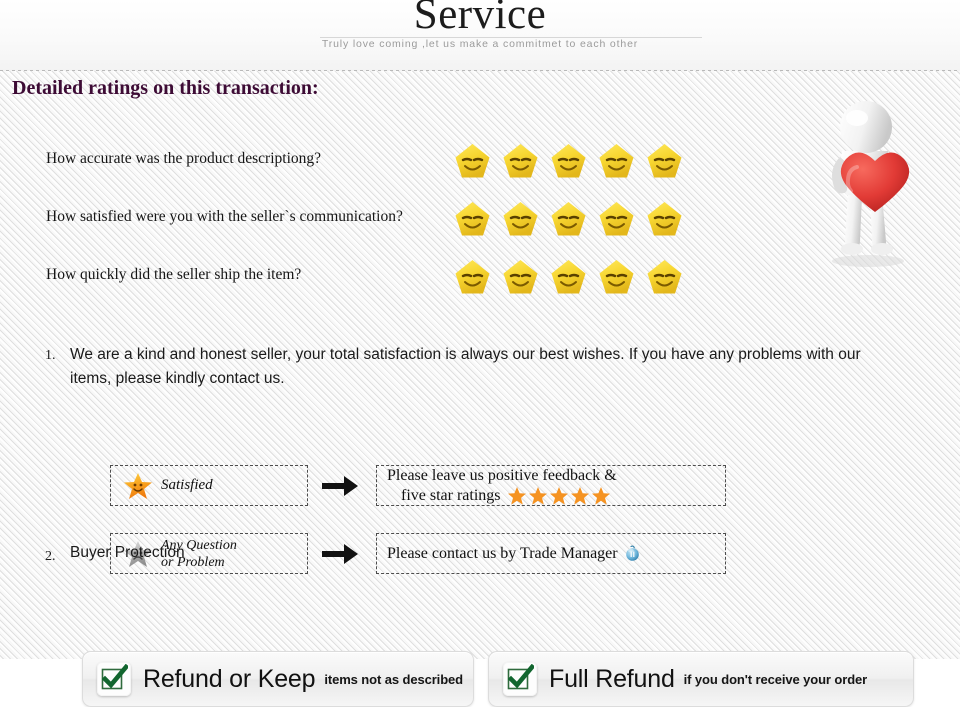 The width and height of the screenshot is (960, 707). Describe the element at coordinates (50, 355) in the screenshot. I see `list-number: 1.` at that location.